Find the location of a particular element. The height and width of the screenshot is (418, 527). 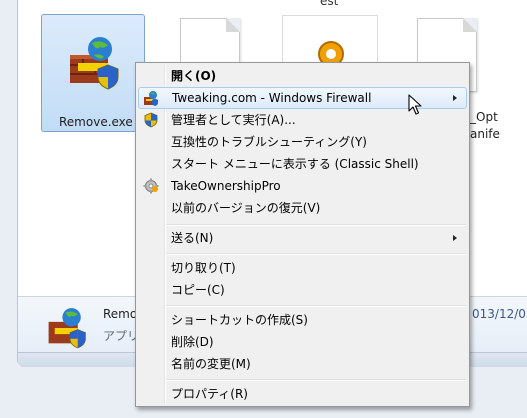

menu-item-label: 以前のバージョンの復元(V) is located at coordinates (246, 208).